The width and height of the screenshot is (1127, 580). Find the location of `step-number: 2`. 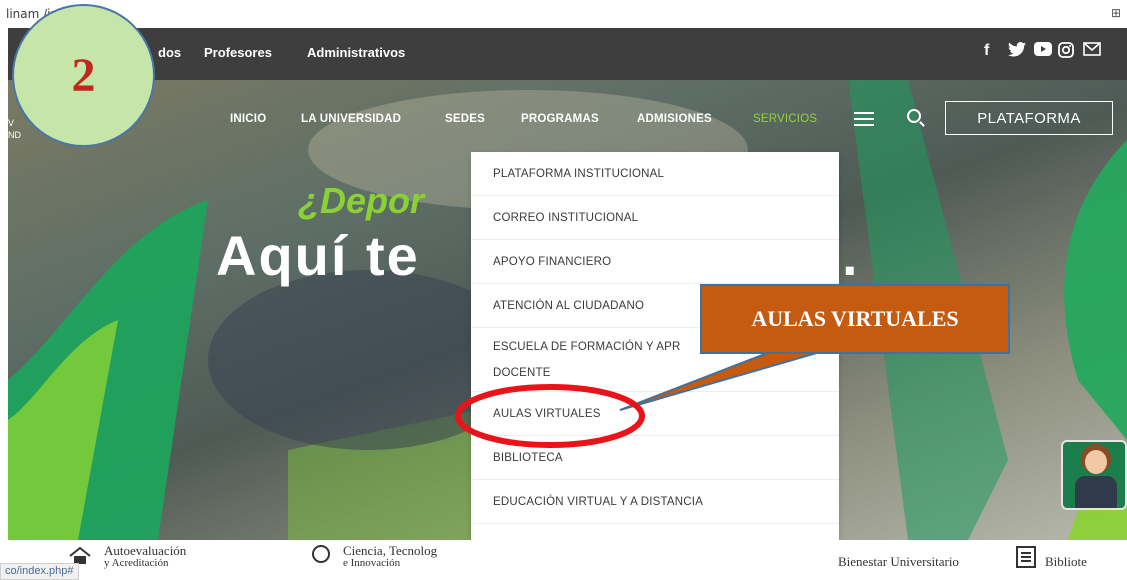

step-number: 2 is located at coordinates (83, 75).